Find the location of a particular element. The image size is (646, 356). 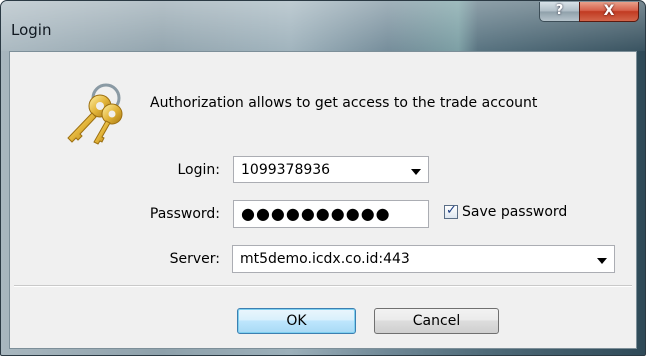

help-button: ? is located at coordinates (559, 12).